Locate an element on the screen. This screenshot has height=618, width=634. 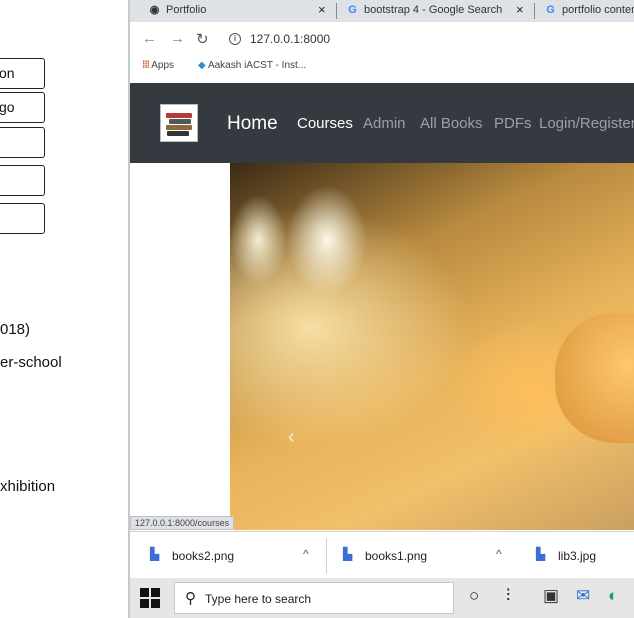
store-icon: ▣ is located at coordinates (551, 596).